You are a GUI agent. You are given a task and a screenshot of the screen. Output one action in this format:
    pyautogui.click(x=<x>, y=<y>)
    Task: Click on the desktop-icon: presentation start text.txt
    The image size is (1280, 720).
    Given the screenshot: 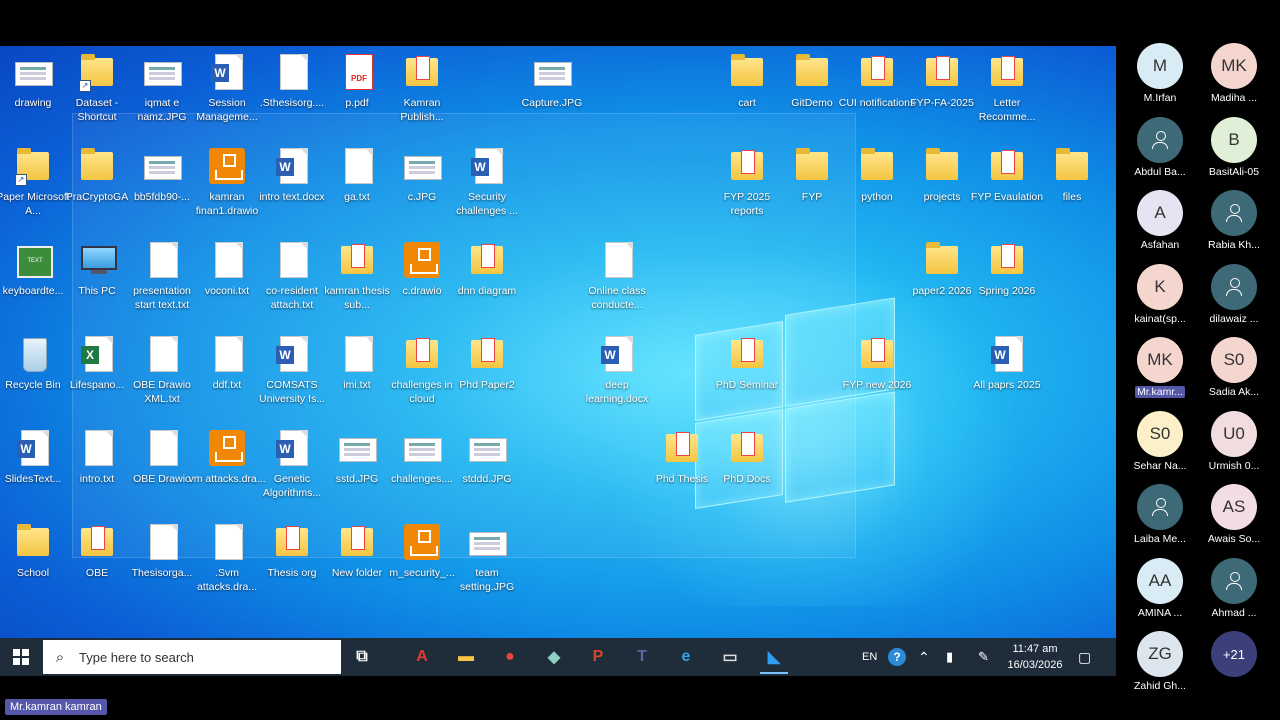 What is the action you would take?
    pyautogui.click(x=162, y=276)
    